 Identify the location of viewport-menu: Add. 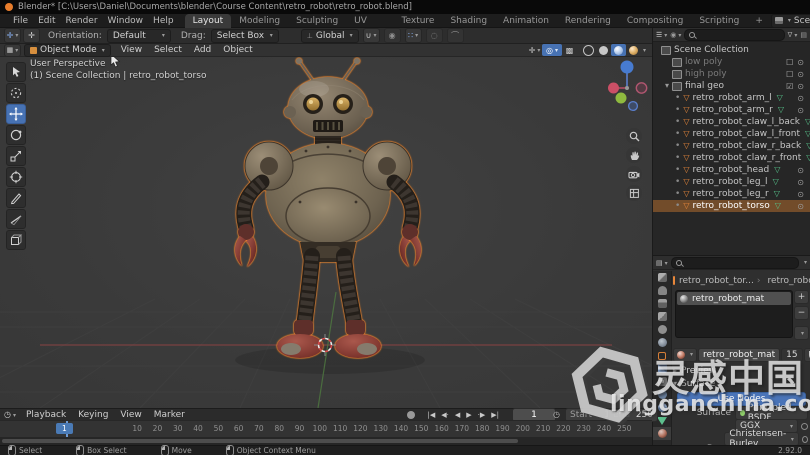
(202, 50).